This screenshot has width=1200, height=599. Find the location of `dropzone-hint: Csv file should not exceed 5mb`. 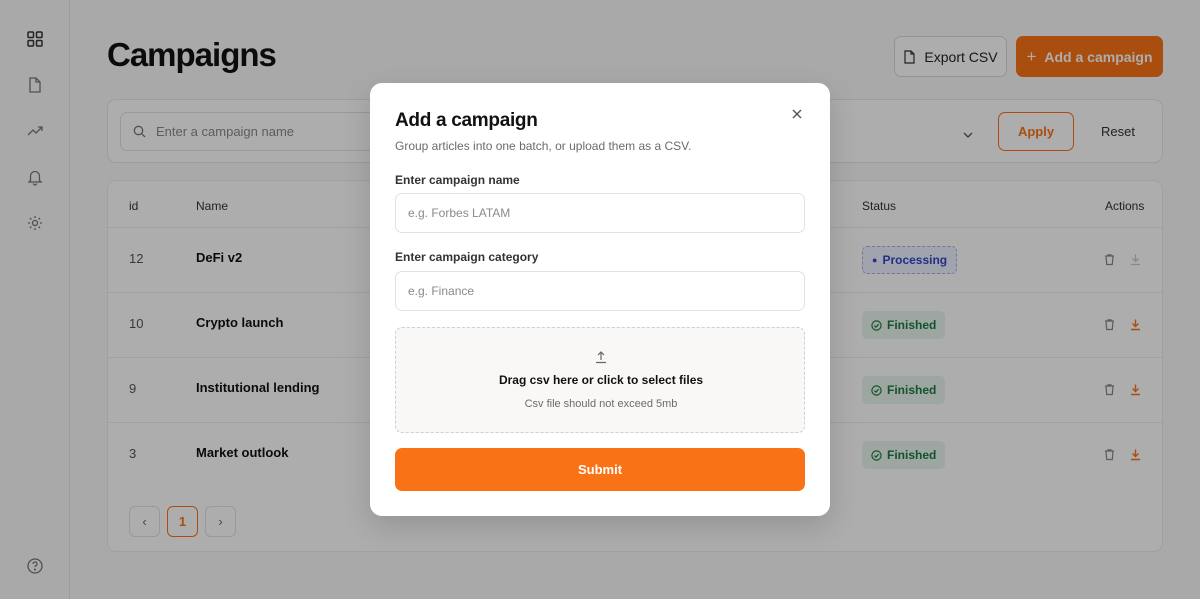

dropzone-hint: Csv file should not exceed 5mb is located at coordinates (601, 404).